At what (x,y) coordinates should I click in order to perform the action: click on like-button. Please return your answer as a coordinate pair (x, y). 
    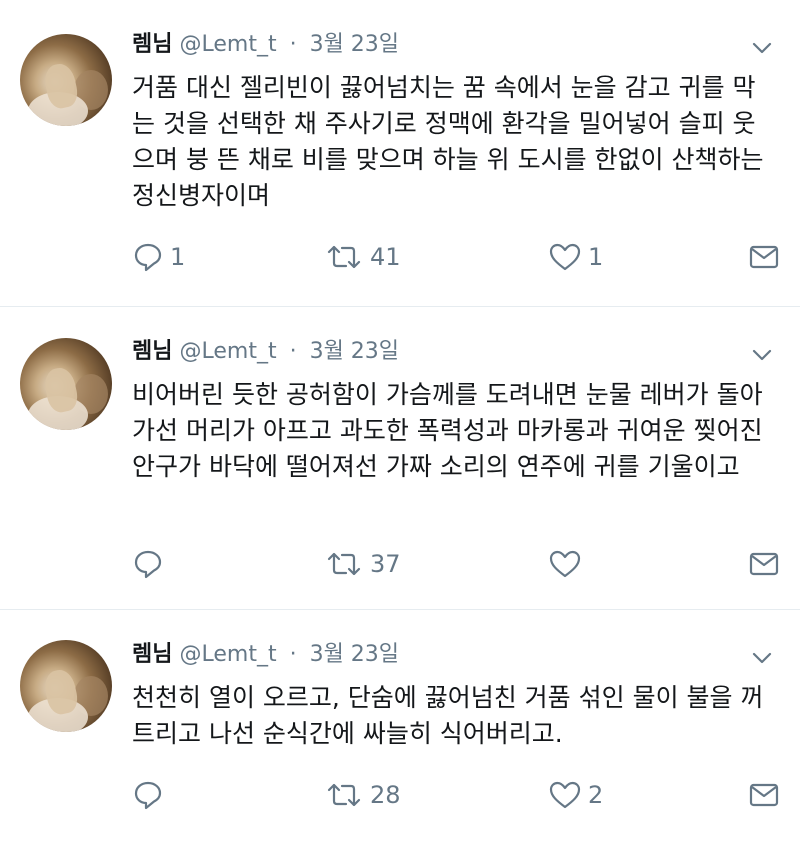
    Looking at the image, I should click on (568, 564).